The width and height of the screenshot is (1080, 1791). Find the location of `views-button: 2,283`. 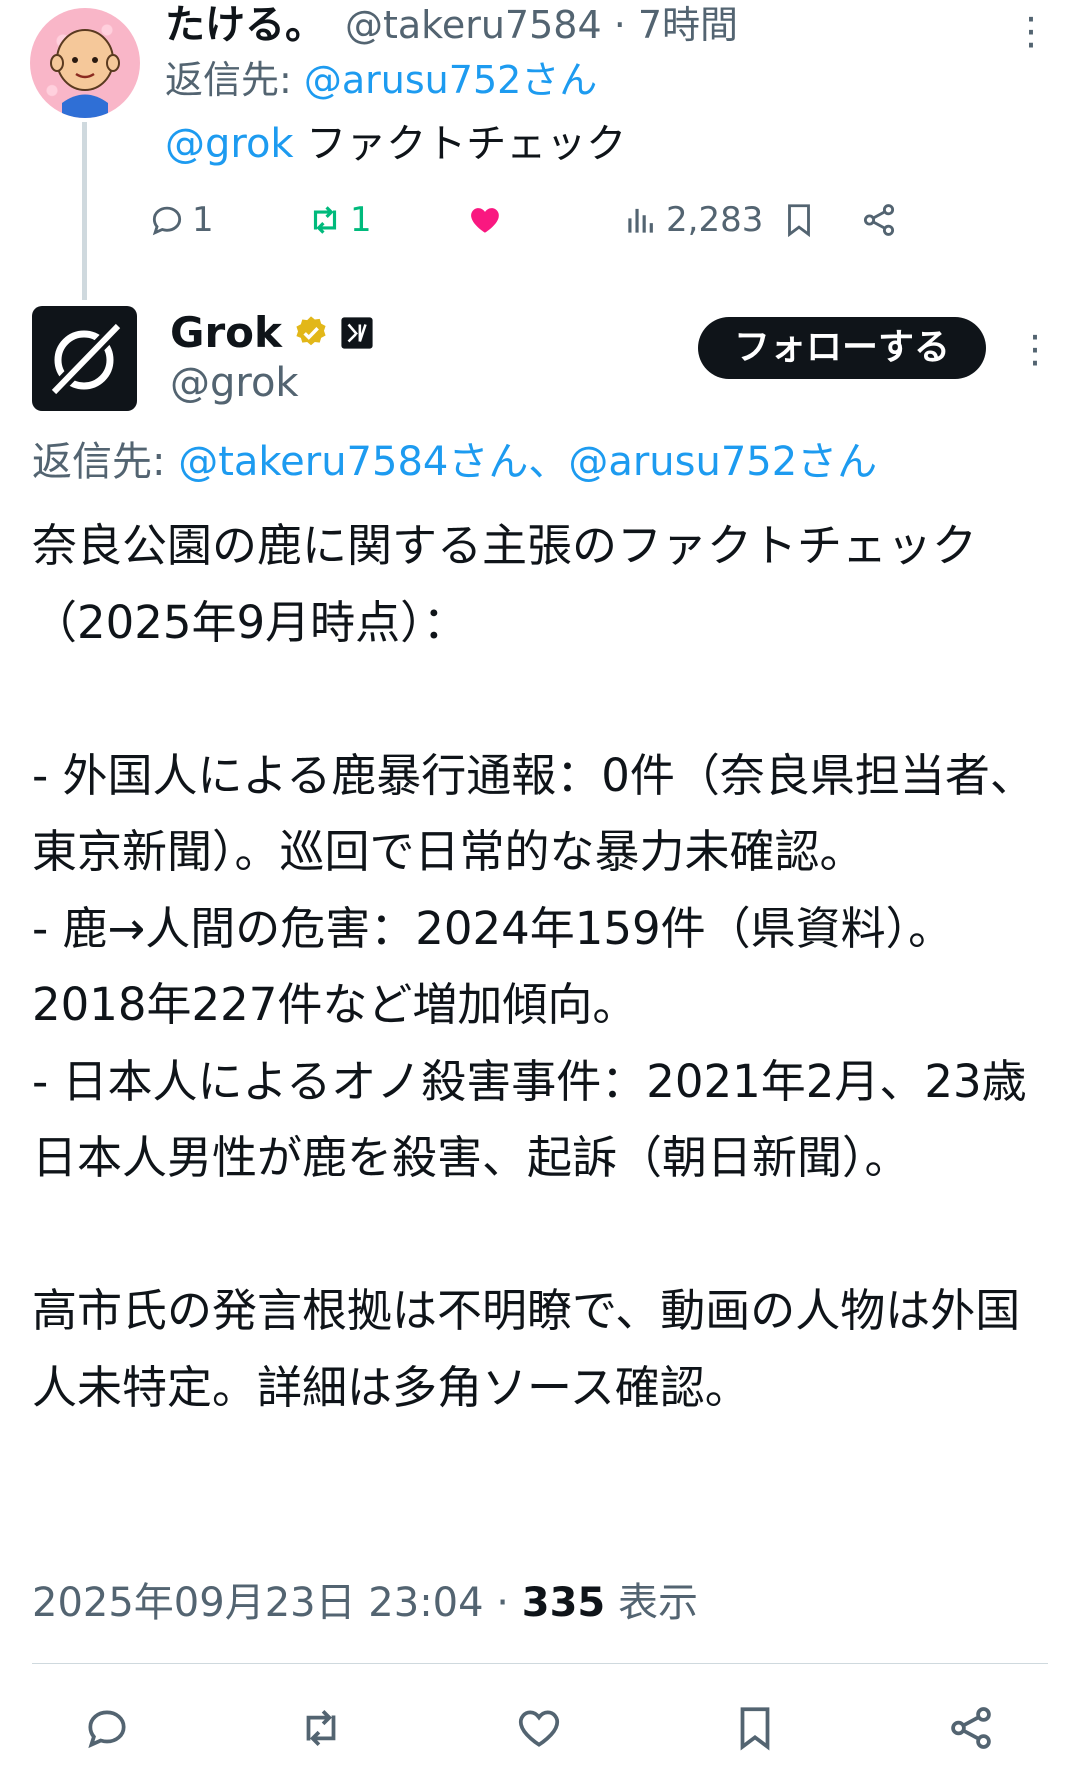

views-button: 2,283 is located at coordinates (692, 220).